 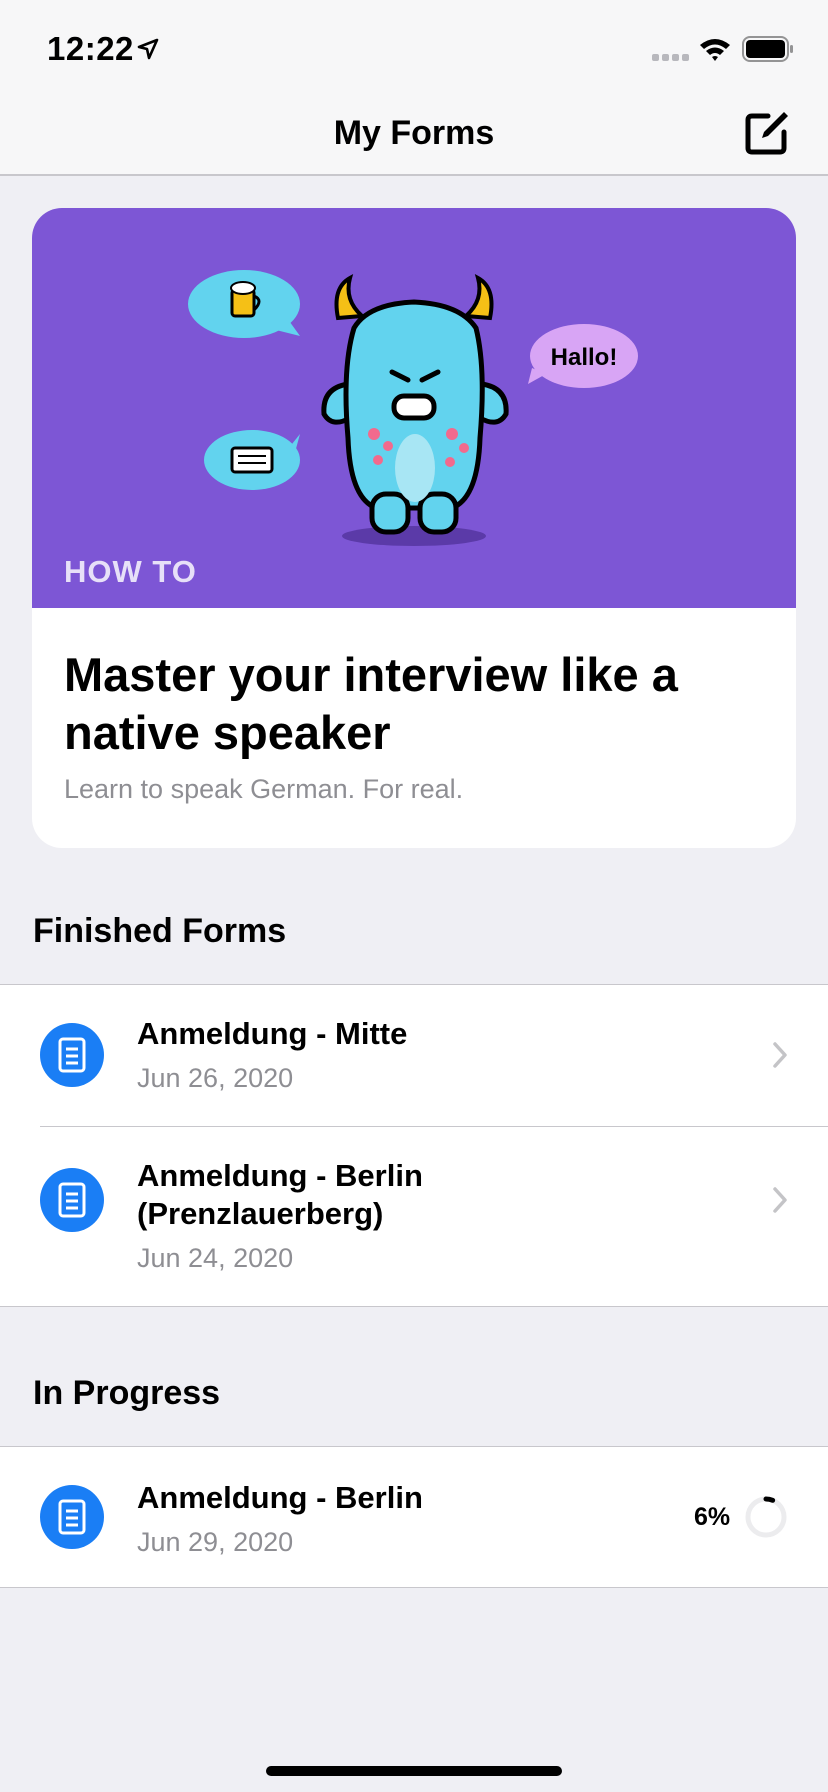 I want to click on status-bar: 12:22, so click(x=414, y=48).